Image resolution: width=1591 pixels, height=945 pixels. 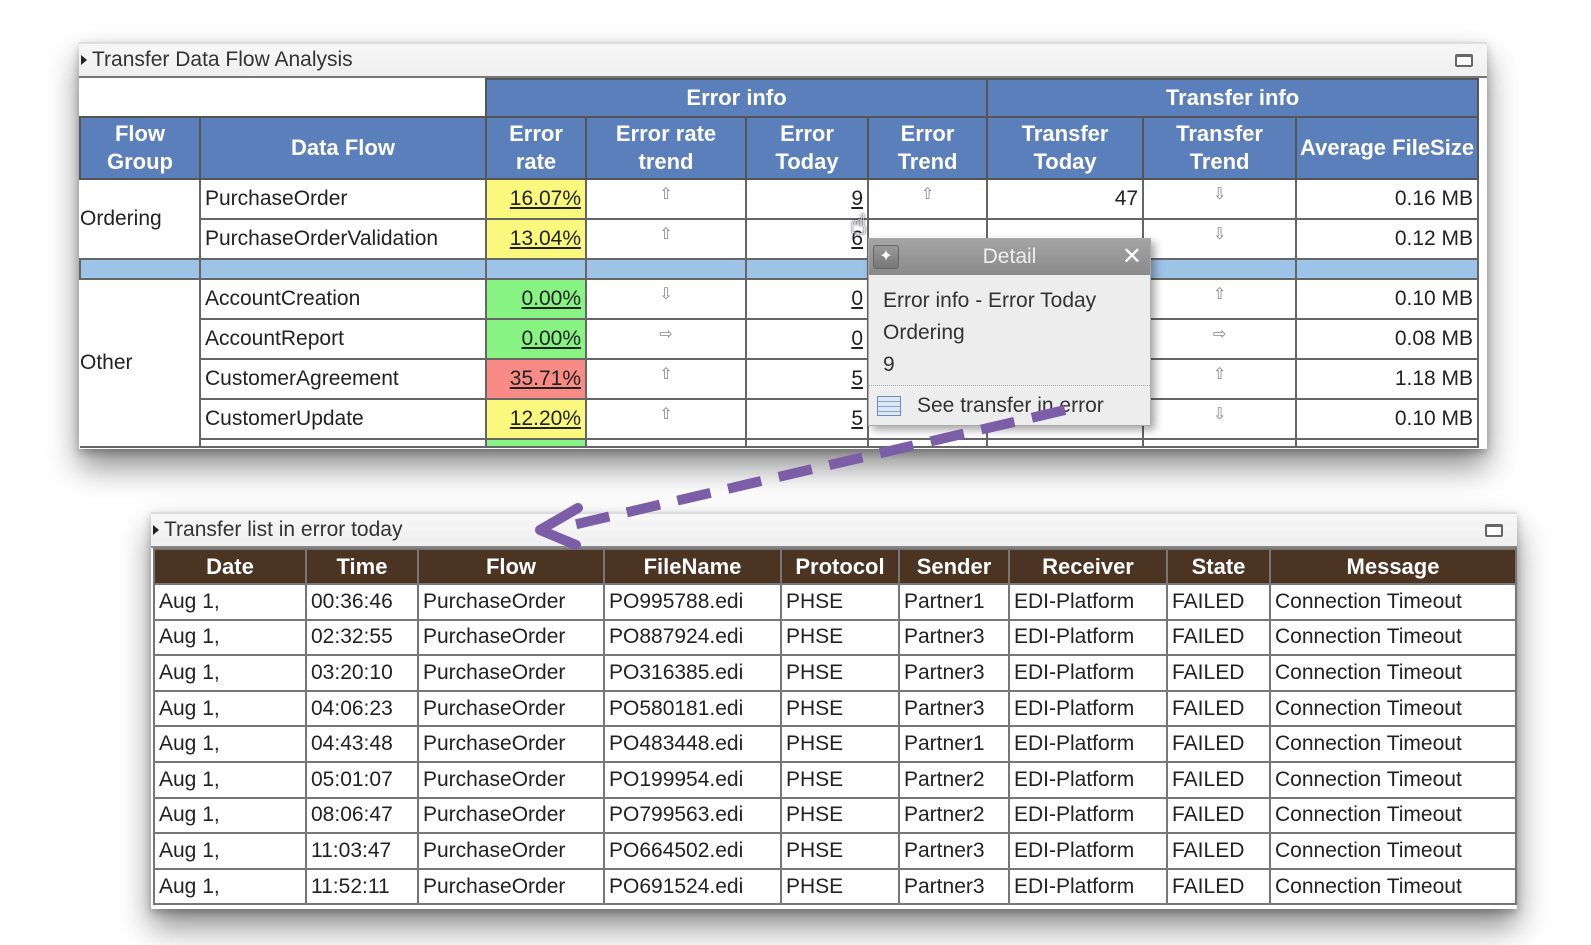 What do you see at coordinates (1065, 148) in the screenshot?
I see `column-header: Transfer Today` at bounding box center [1065, 148].